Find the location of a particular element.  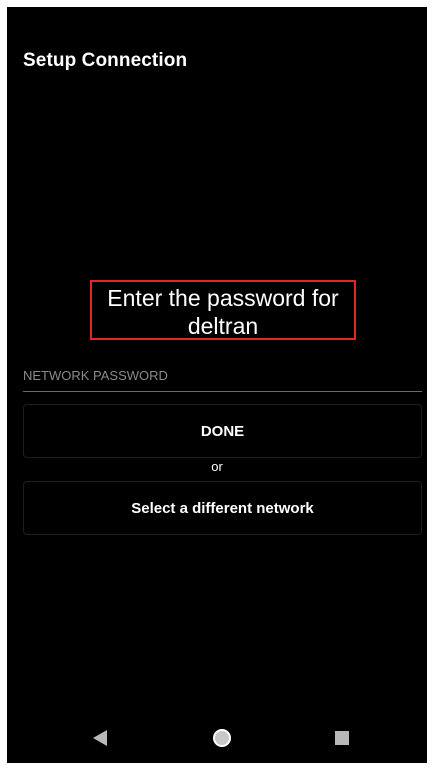

password-prompt: Enter the password for deltran is located at coordinates (223, 310).